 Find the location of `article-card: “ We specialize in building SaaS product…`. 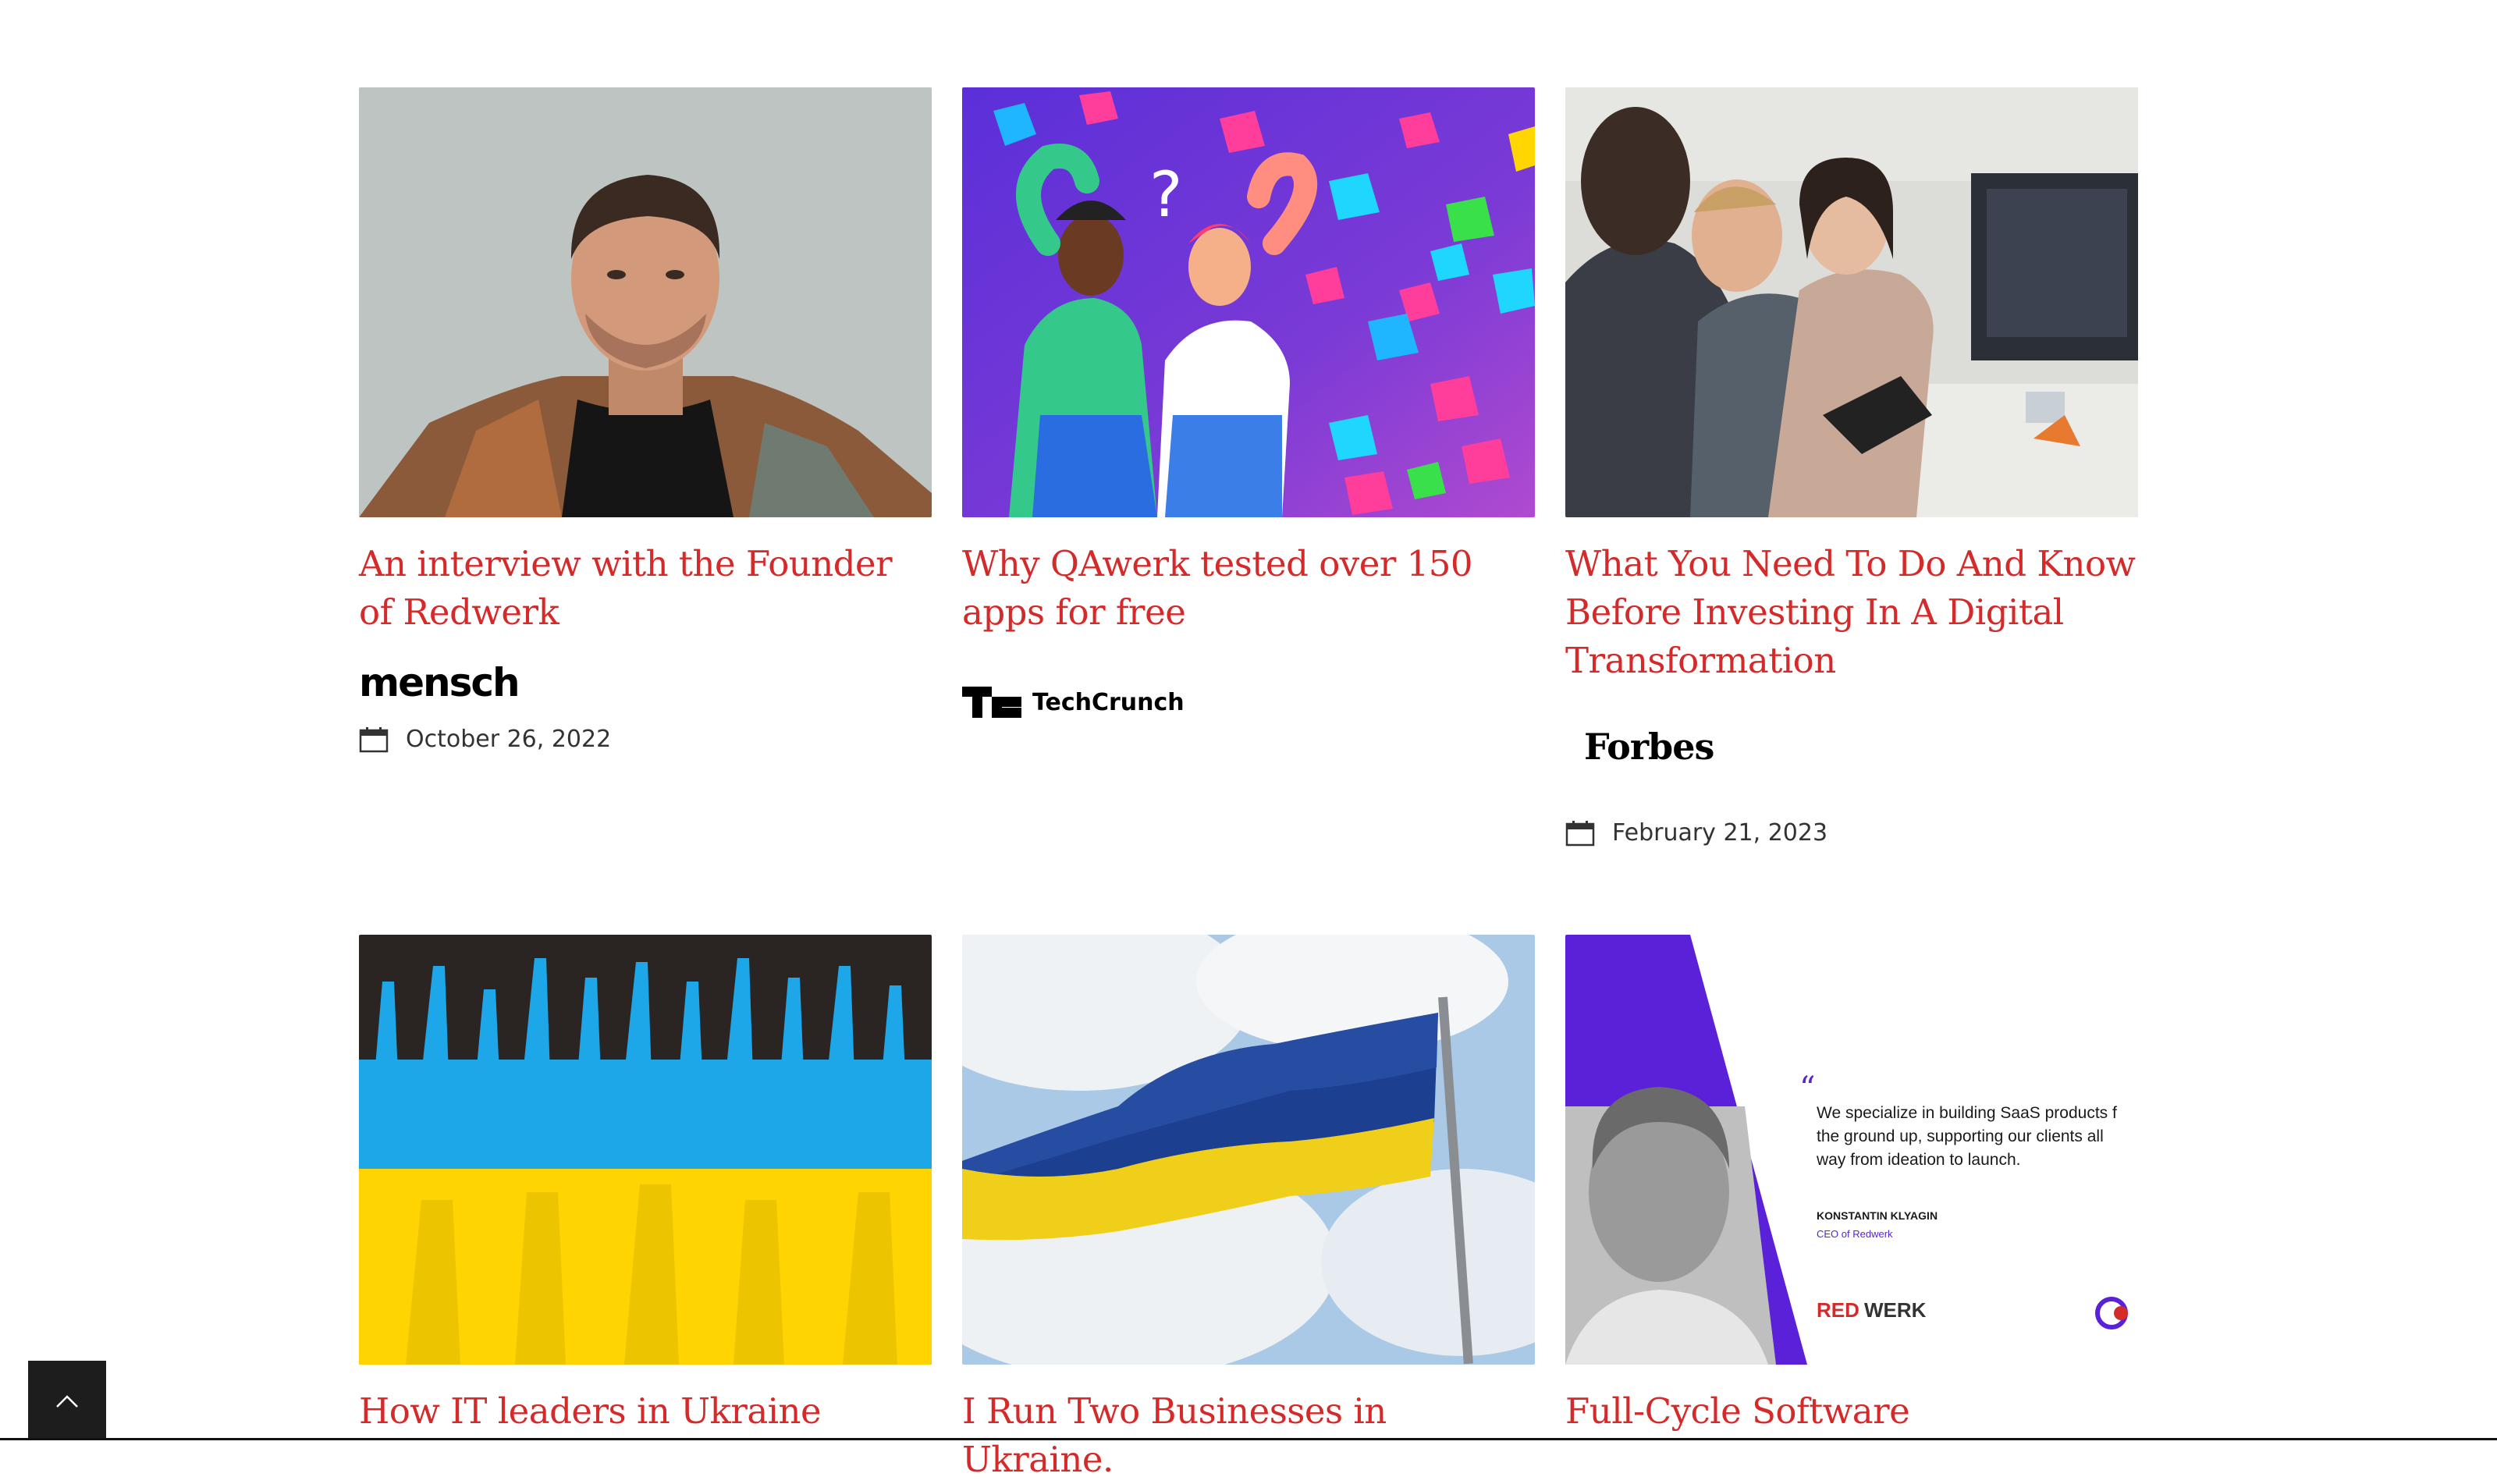

article-card: “ We specialize in building SaaS product… is located at coordinates (1851, 1184).